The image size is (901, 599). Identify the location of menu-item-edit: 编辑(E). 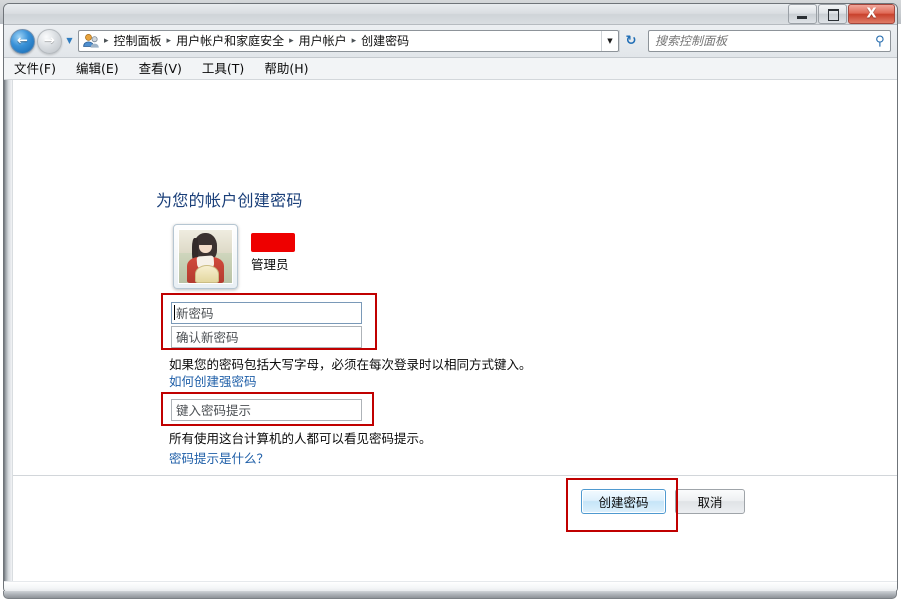
(103, 69).